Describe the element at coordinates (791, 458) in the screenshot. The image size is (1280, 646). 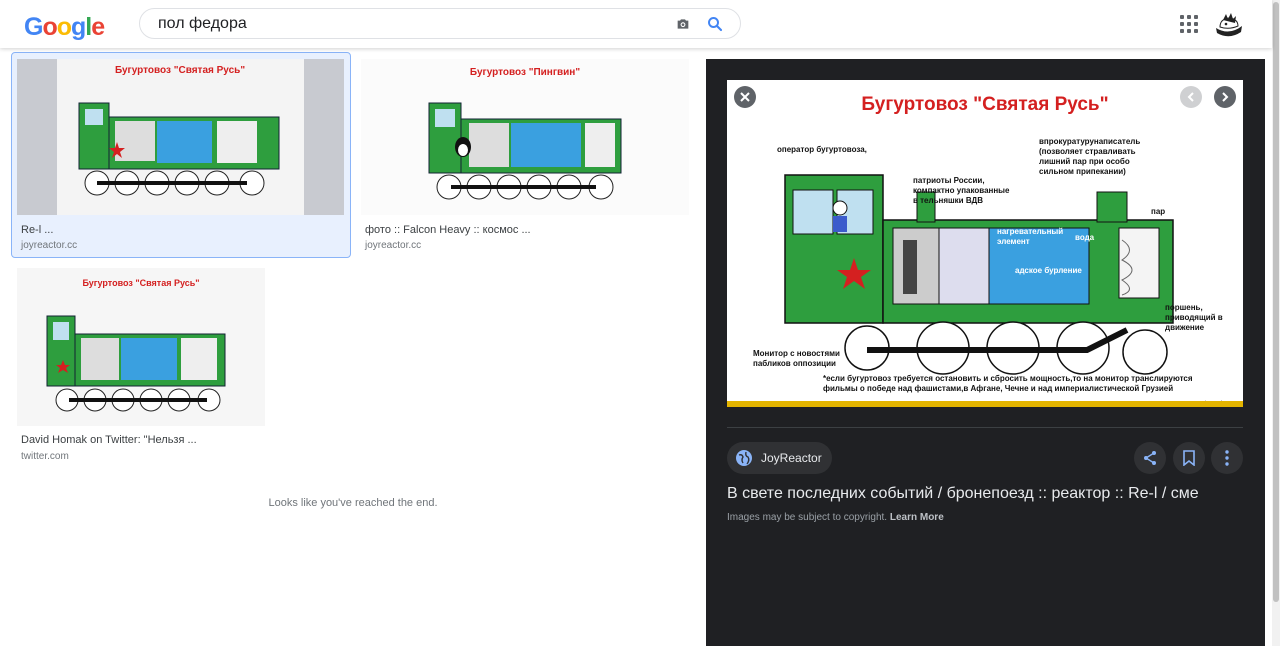
I see `source-name: JoyReactor` at that location.